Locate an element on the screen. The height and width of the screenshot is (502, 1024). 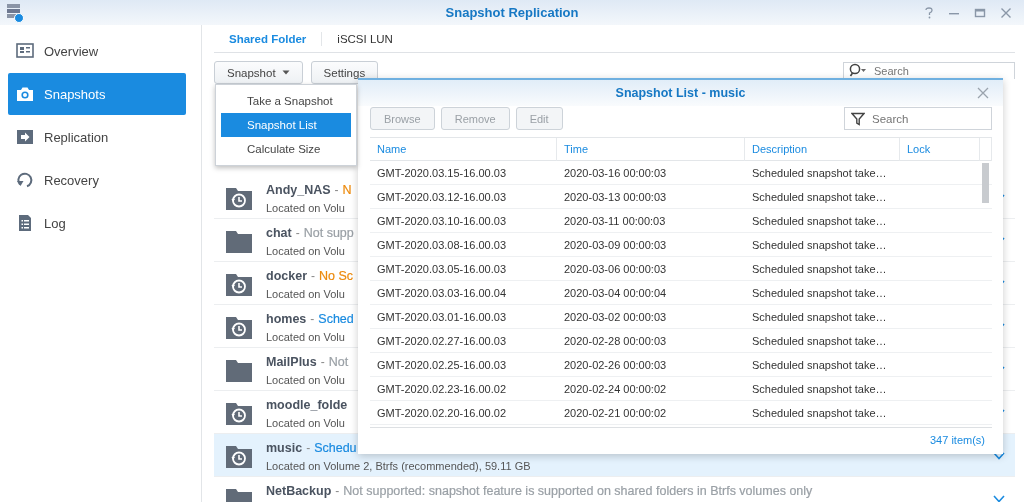
folder-location: Located on Volume 2, Btrfs (recommended), 59.11 GB is located at coordinates (398, 466).